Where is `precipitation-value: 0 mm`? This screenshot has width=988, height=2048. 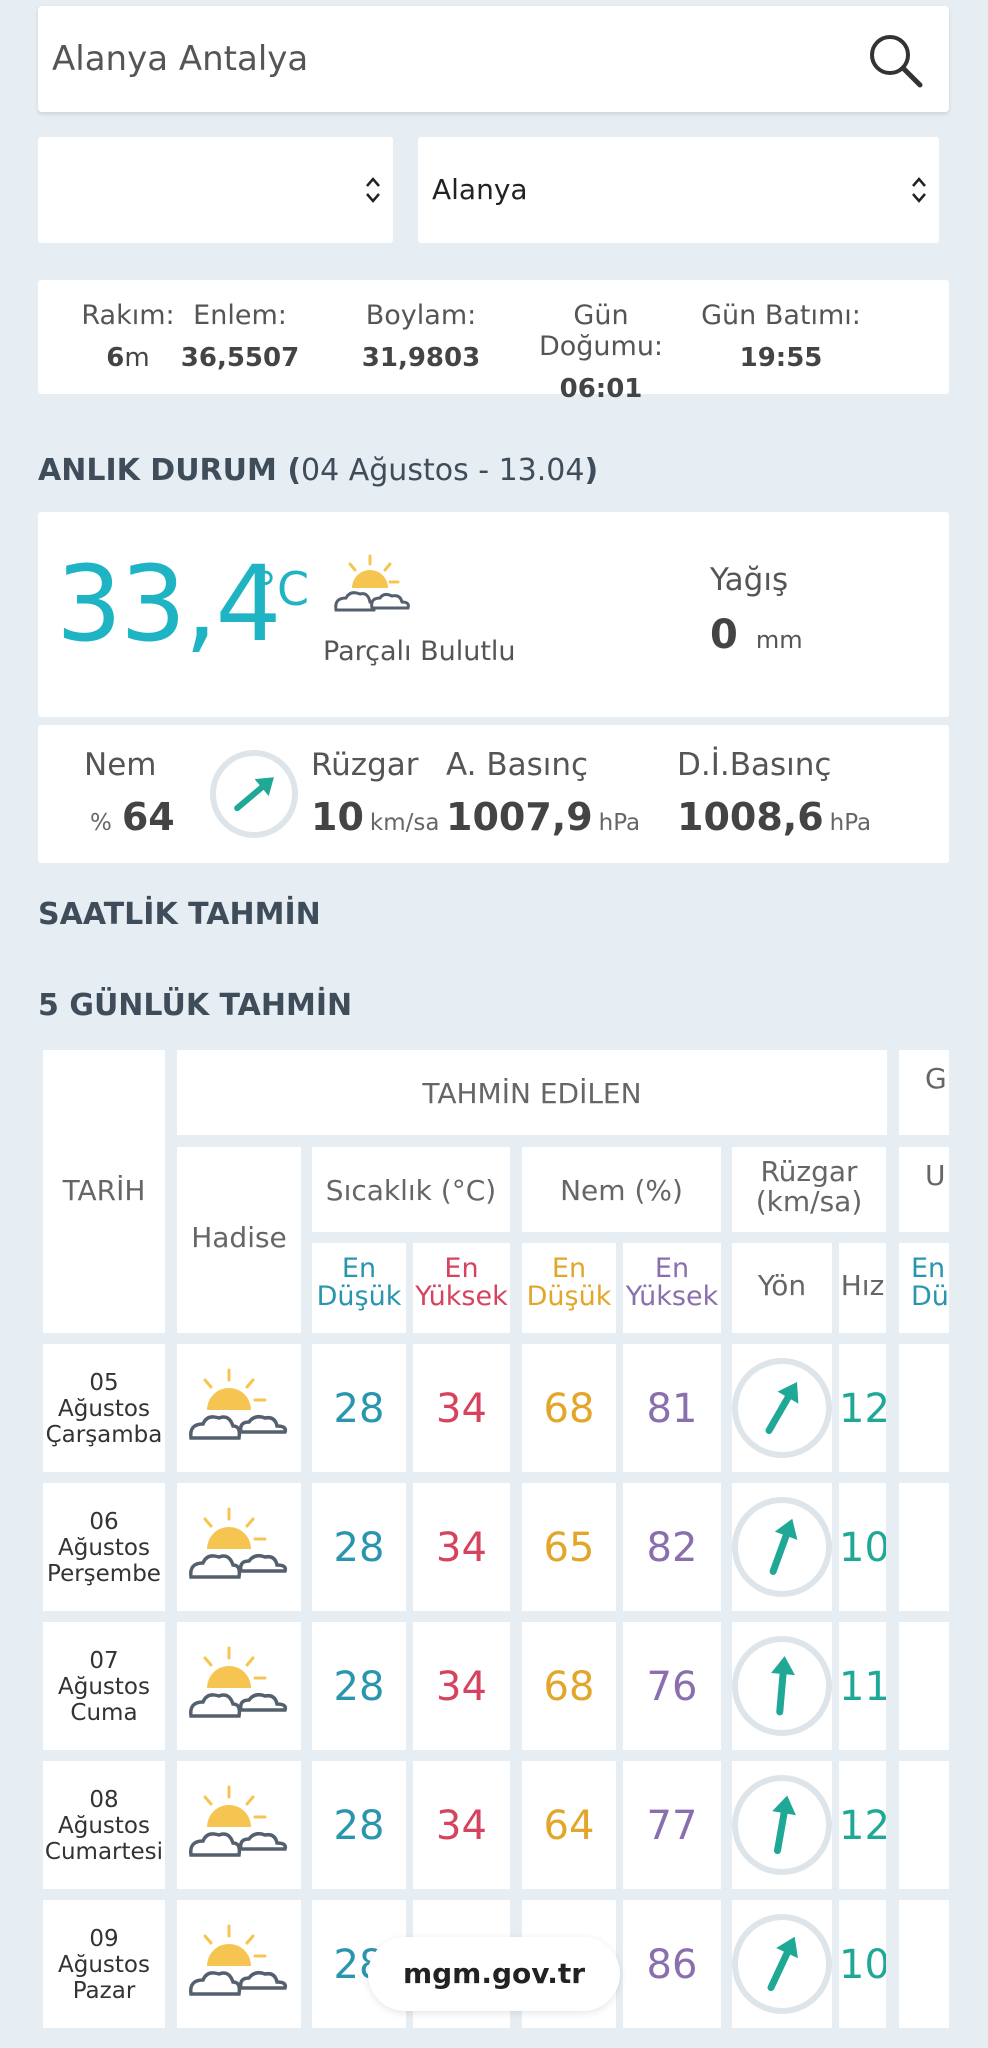 precipitation-value: 0 mm is located at coordinates (756, 635).